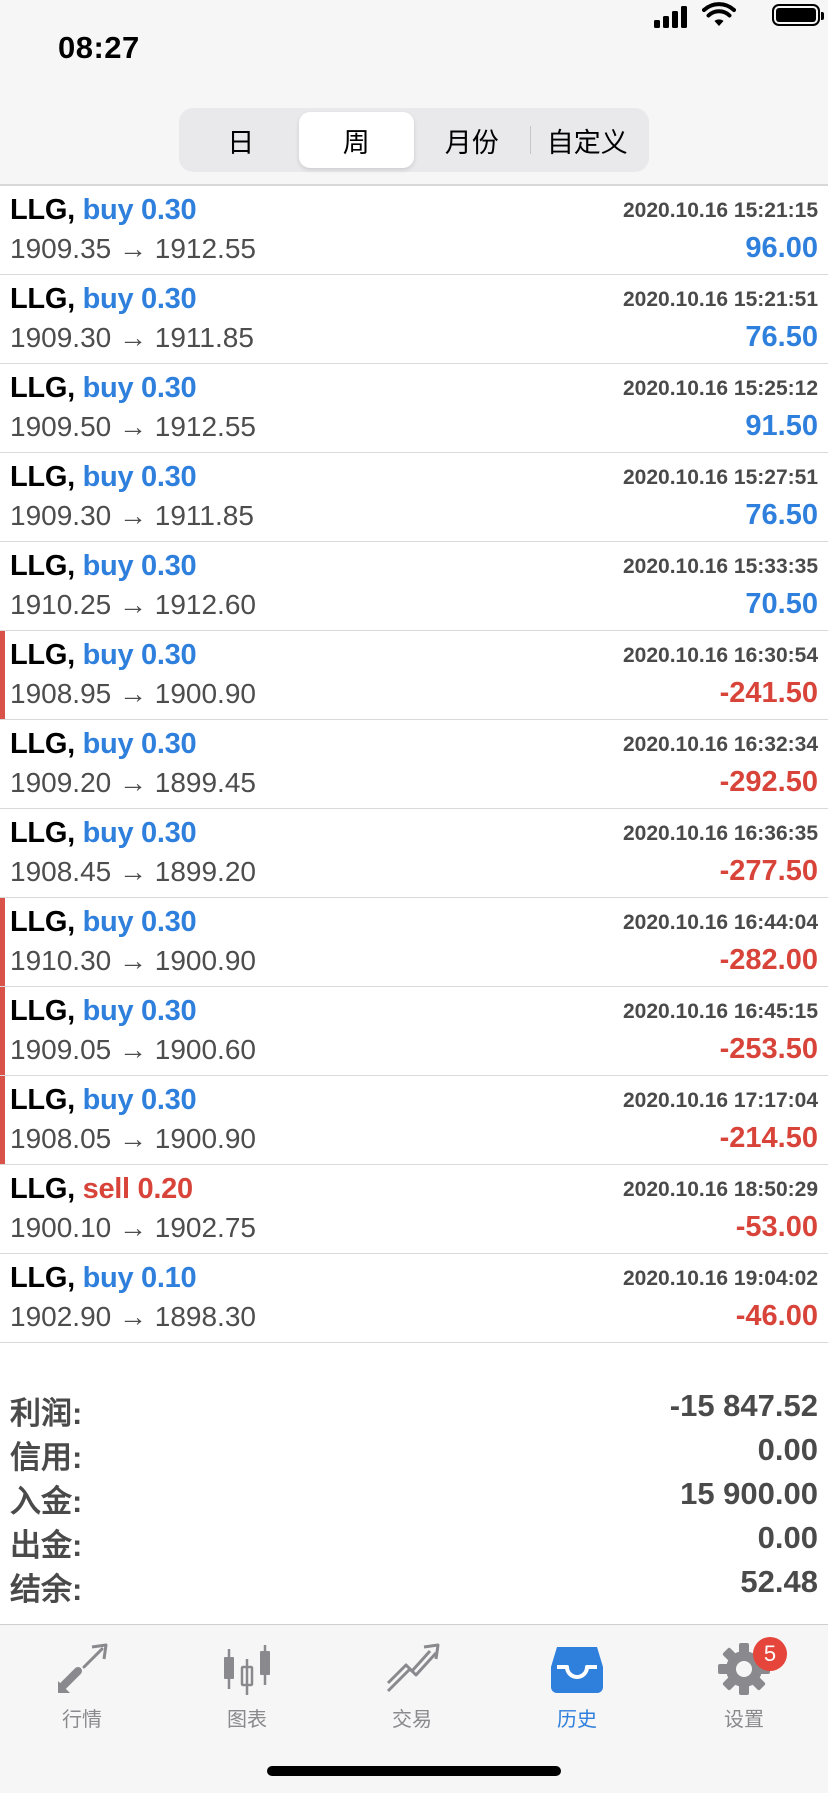 This screenshot has width=828, height=1793. What do you see at coordinates (577, 1686) in the screenshot?
I see `tab-history: 历史` at bounding box center [577, 1686].